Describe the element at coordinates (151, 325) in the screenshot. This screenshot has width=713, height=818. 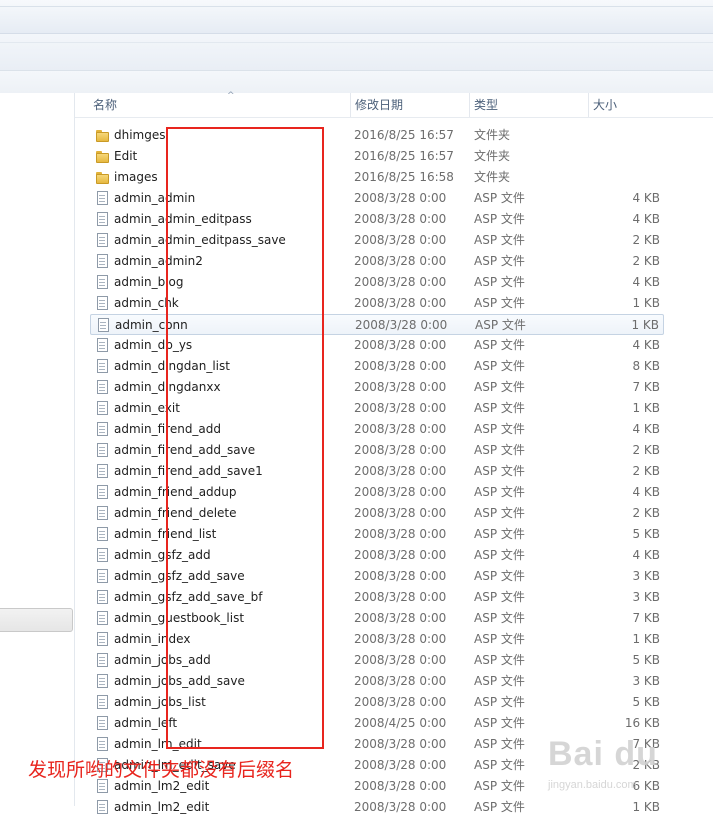
I see `file-name: admin_conn` at that location.